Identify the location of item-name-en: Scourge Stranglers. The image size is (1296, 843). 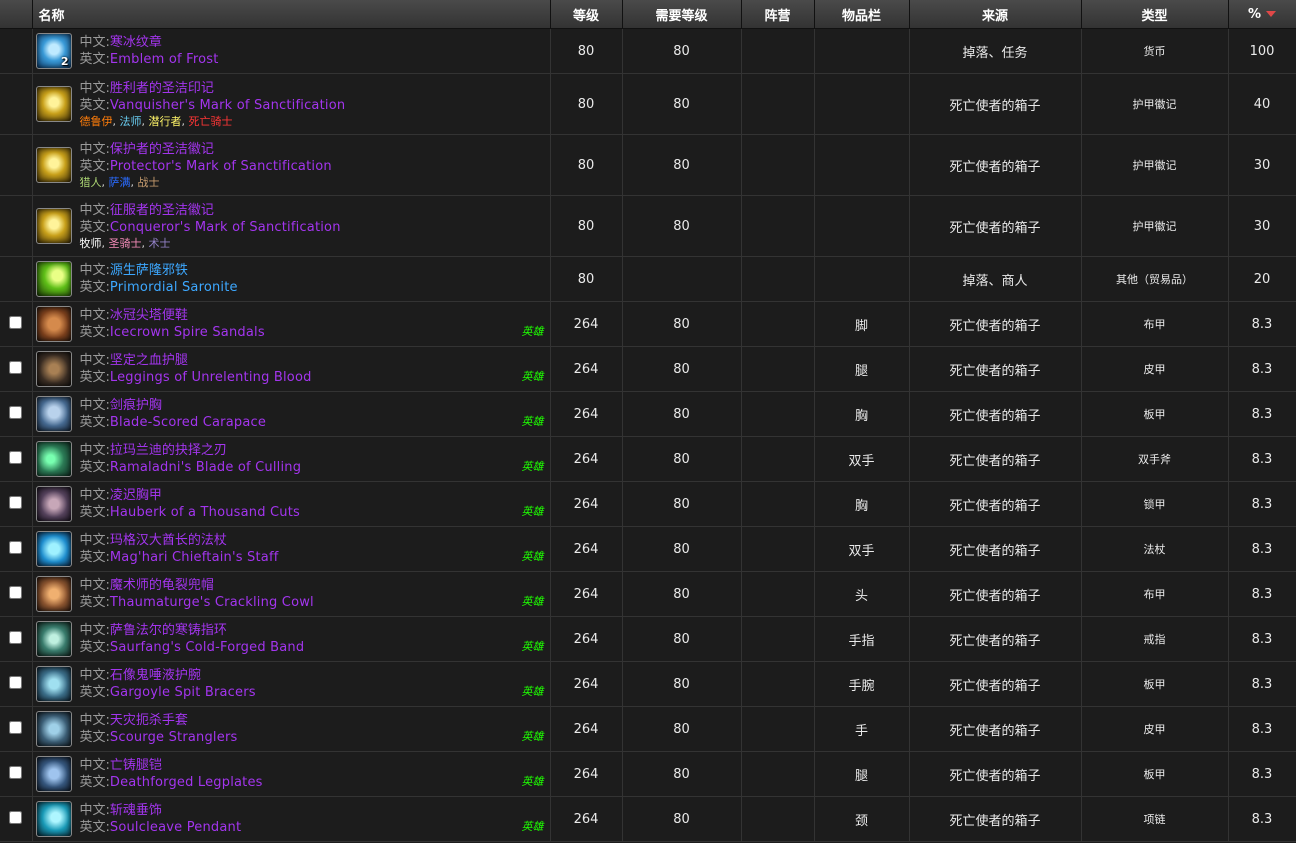
(174, 737).